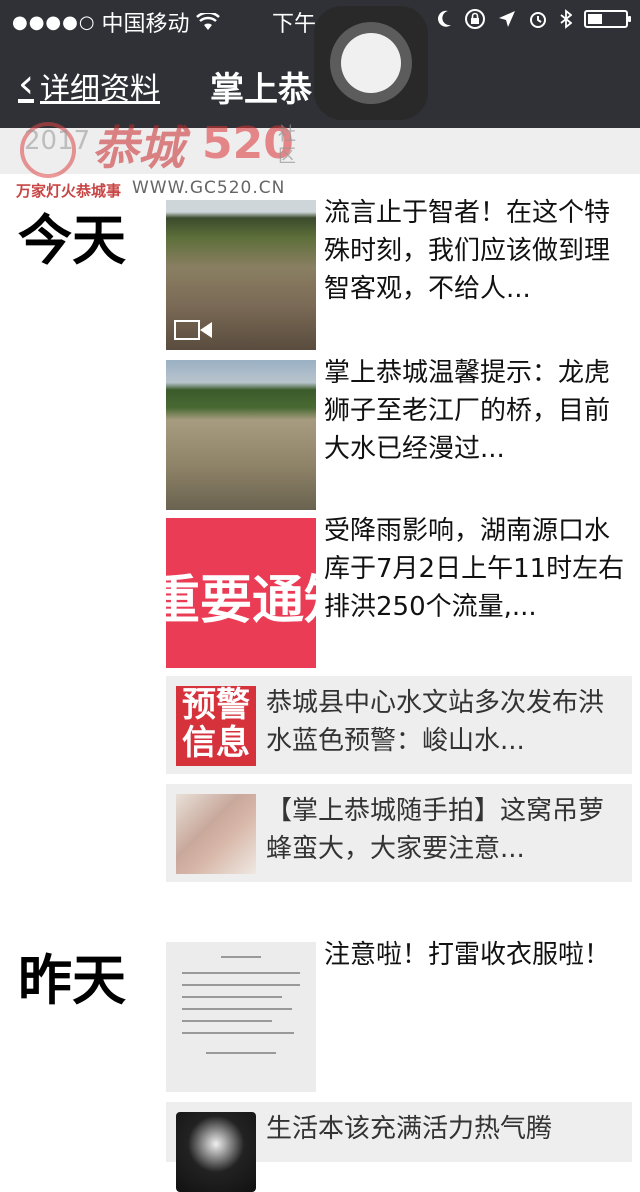 The width and height of the screenshot is (640, 1192). What do you see at coordinates (409, 1129) in the screenshot?
I see `article-title: 生活本该充满活力热气腾` at bounding box center [409, 1129].